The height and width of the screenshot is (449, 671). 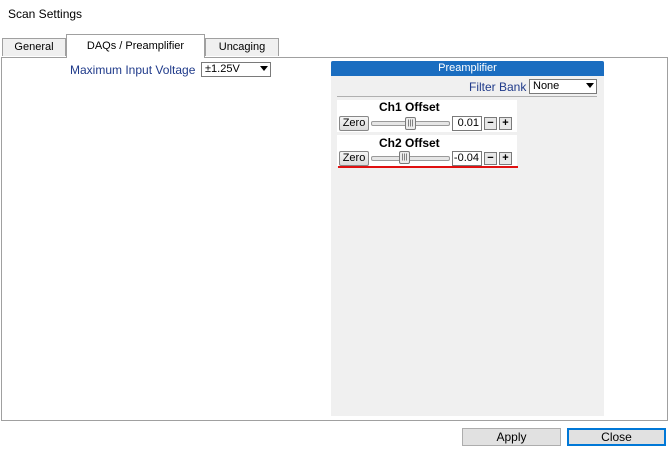 What do you see at coordinates (409, 107) in the screenshot?
I see `ch1-offset-title: Ch1 Offset` at bounding box center [409, 107].